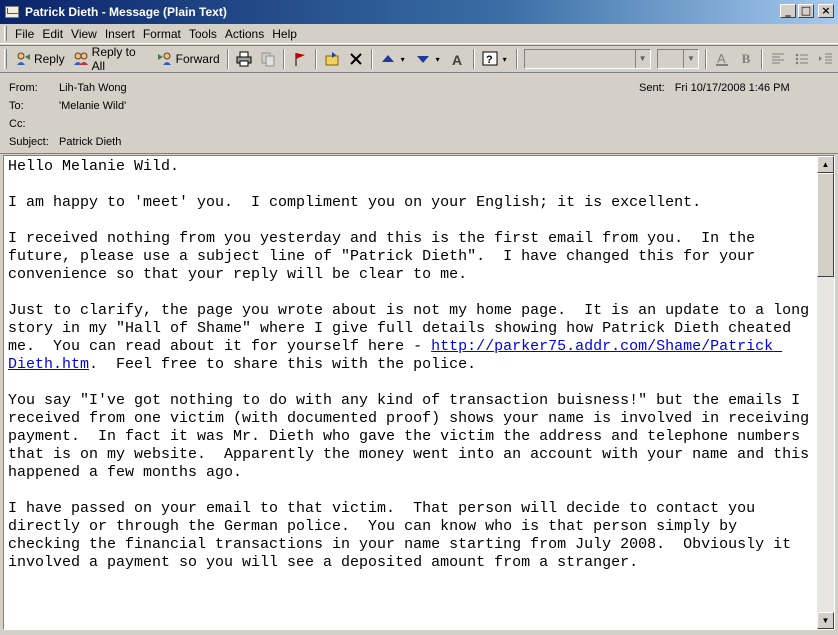  Describe the element at coordinates (388, 59) in the screenshot. I see `up-arrow-icon` at that location.